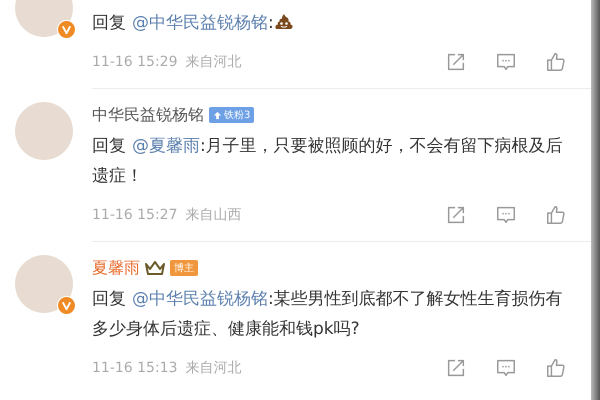  What do you see at coordinates (328, 161) in the screenshot?
I see `comment-text: 回复 @夏馨雨:月子里，只要被照顾的好，不会有留下病根及后遗症！` at bounding box center [328, 161].